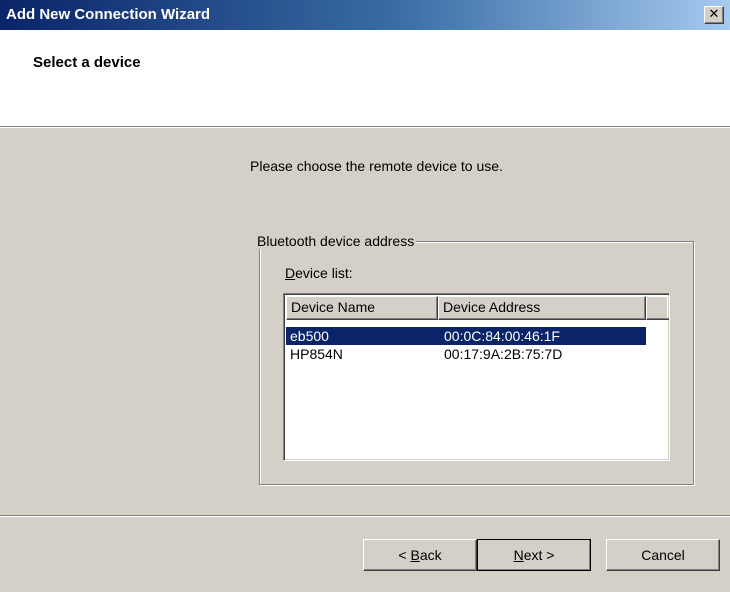  What do you see at coordinates (503, 354) in the screenshot?
I see `device-address-cell: 00:17:9A:2B:75:7D` at bounding box center [503, 354].